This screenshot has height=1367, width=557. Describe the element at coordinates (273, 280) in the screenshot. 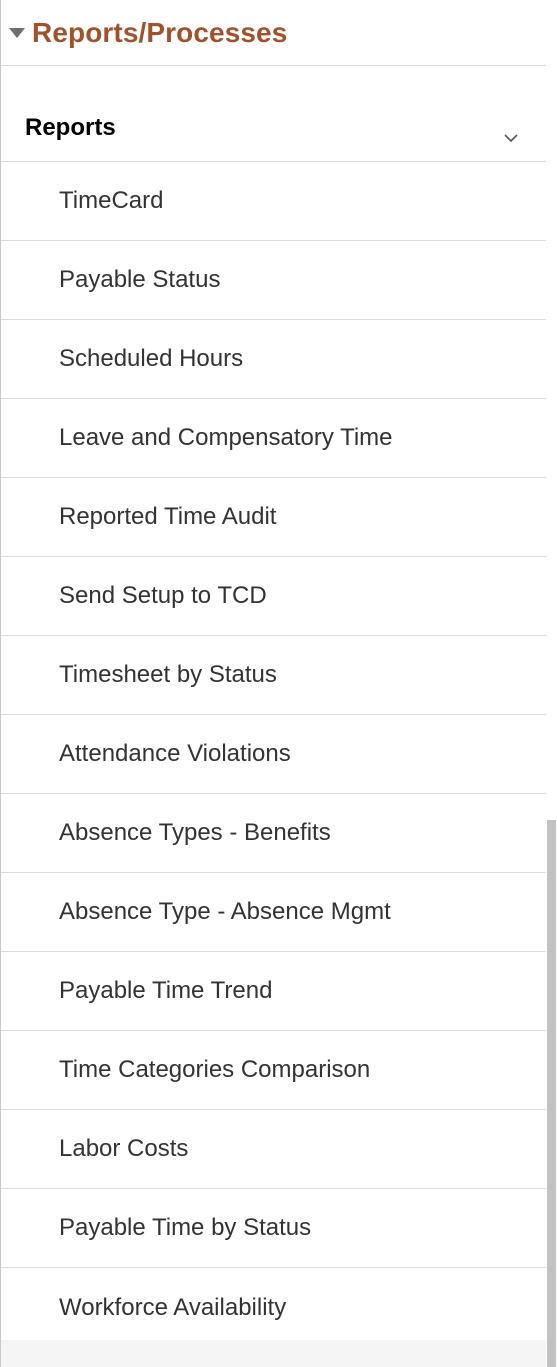

I see `report-item-payable-status: Payable Status` at that location.